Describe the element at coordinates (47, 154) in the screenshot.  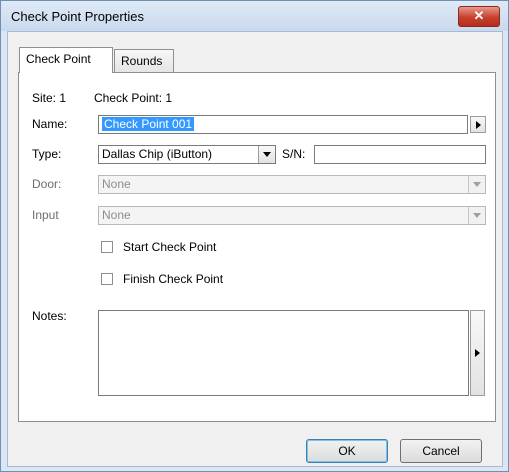
I see `type-label: Type:` at that location.